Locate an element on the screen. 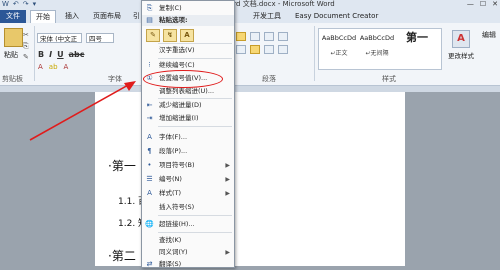 The image size is (500, 270). clipboard-group-label: 剪贴板 is located at coordinates (12, 79).